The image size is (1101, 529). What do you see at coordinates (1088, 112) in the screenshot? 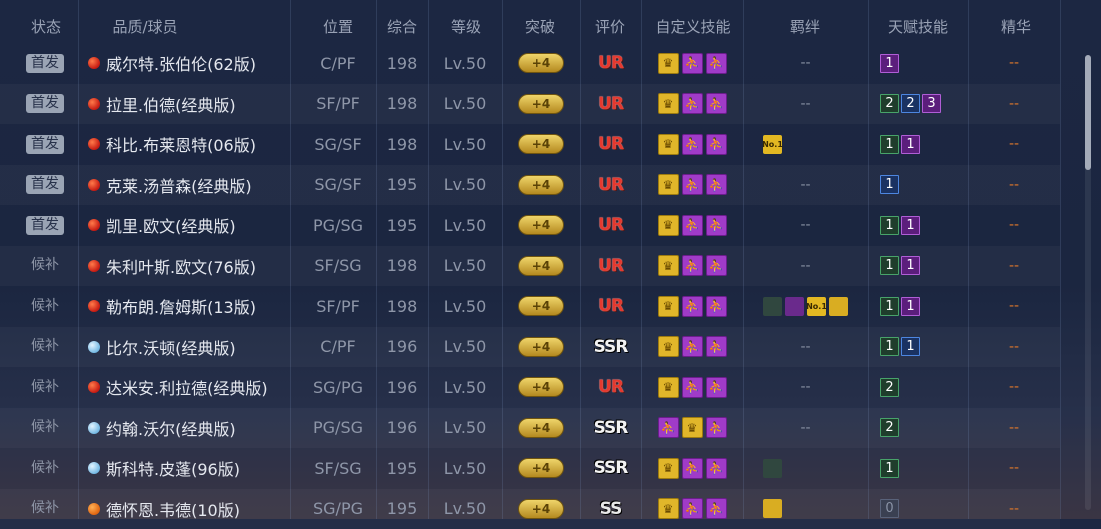
I see `scrollbar-thumb` at bounding box center [1088, 112].